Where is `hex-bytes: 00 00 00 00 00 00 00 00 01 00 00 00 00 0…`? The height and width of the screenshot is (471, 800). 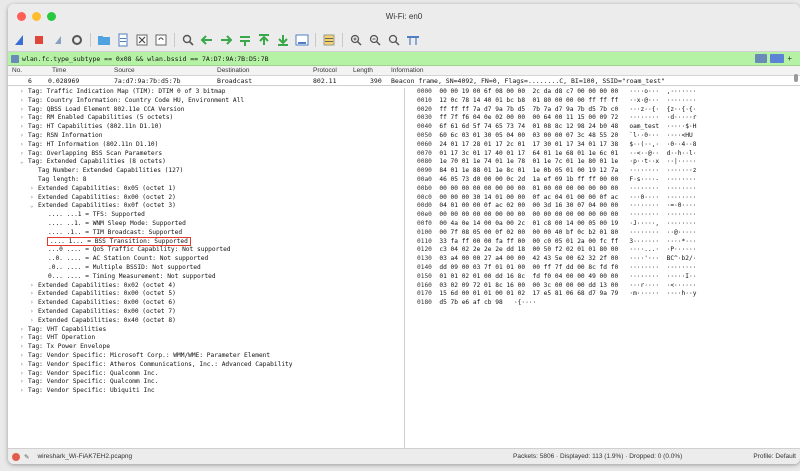
hex-bytes: 00 00 00 00 00 00 00 00 01 00 00 00 00 0… is located at coordinates (528, 188).